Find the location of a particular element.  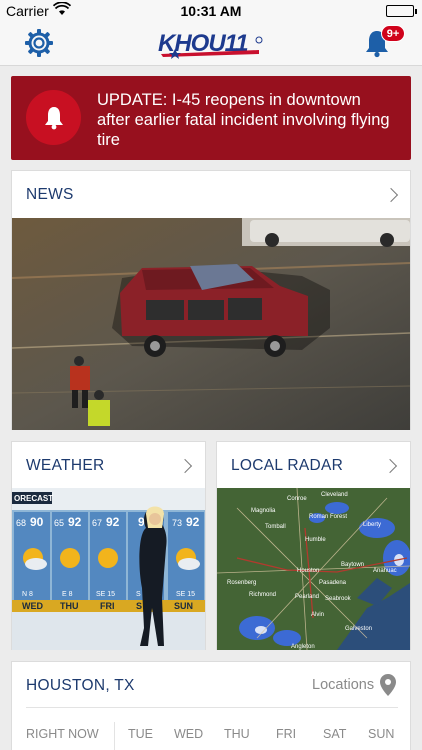

radar-place: Richmond is located at coordinates (262, 595).